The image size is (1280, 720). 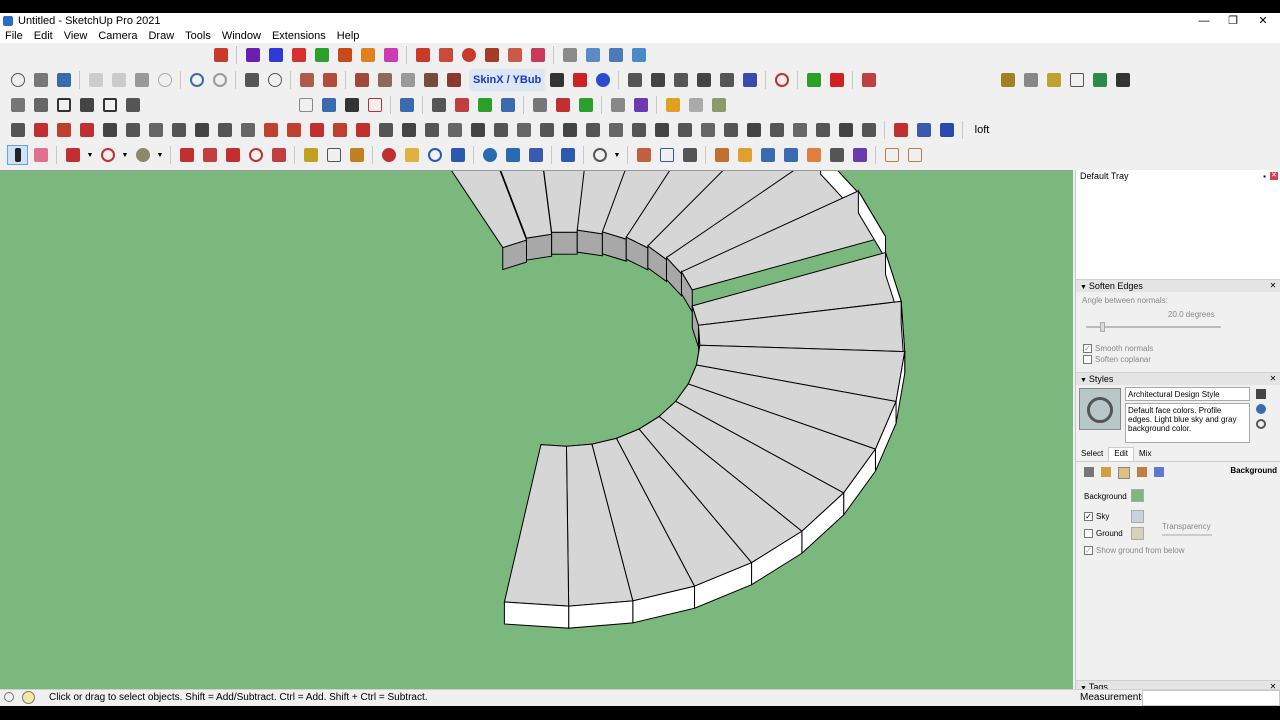 What do you see at coordinates (40, 105) in the screenshot?
I see `view-top-icon` at bounding box center [40, 105].